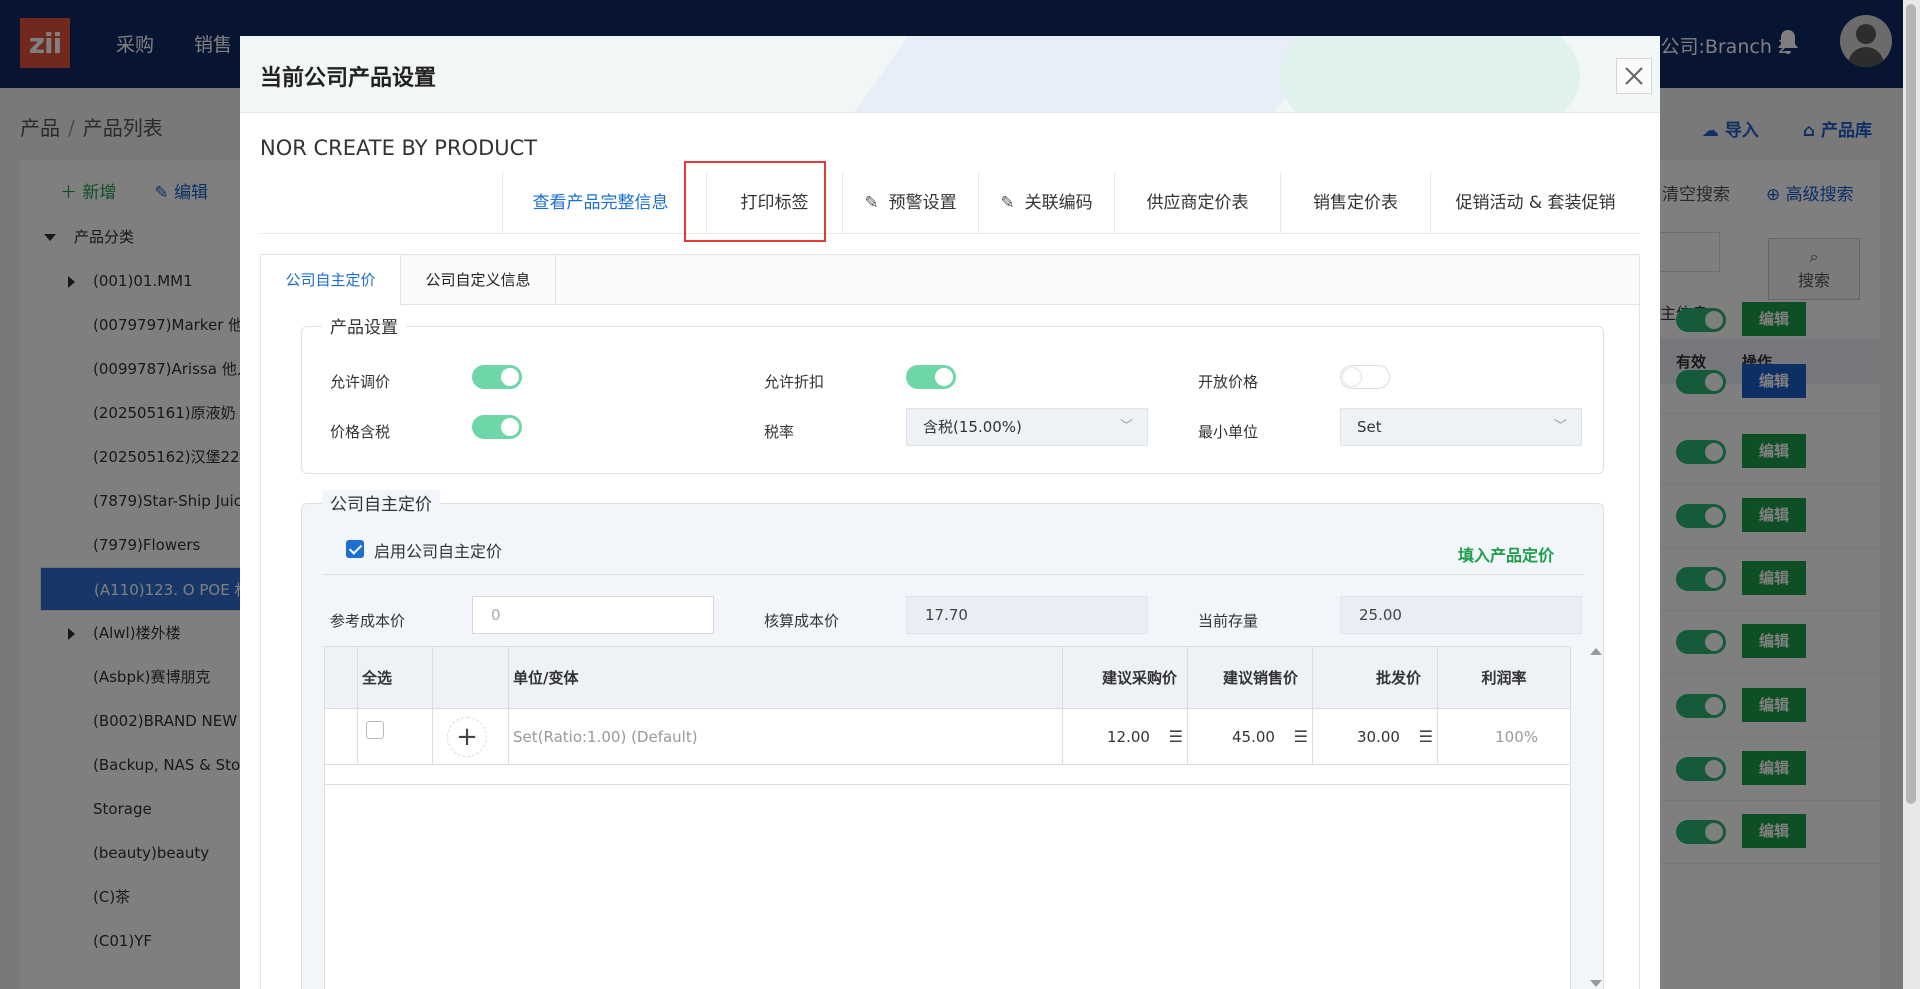  Describe the element at coordinates (786, 678) in the screenshot. I see `unit-variant-header: 单位/变体` at that location.